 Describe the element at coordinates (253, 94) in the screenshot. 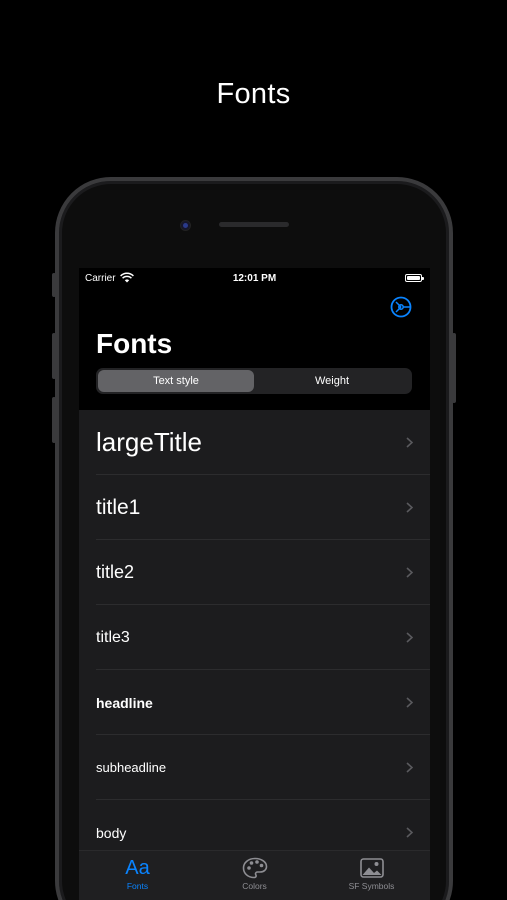

I see `page-heading: Fonts` at that location.